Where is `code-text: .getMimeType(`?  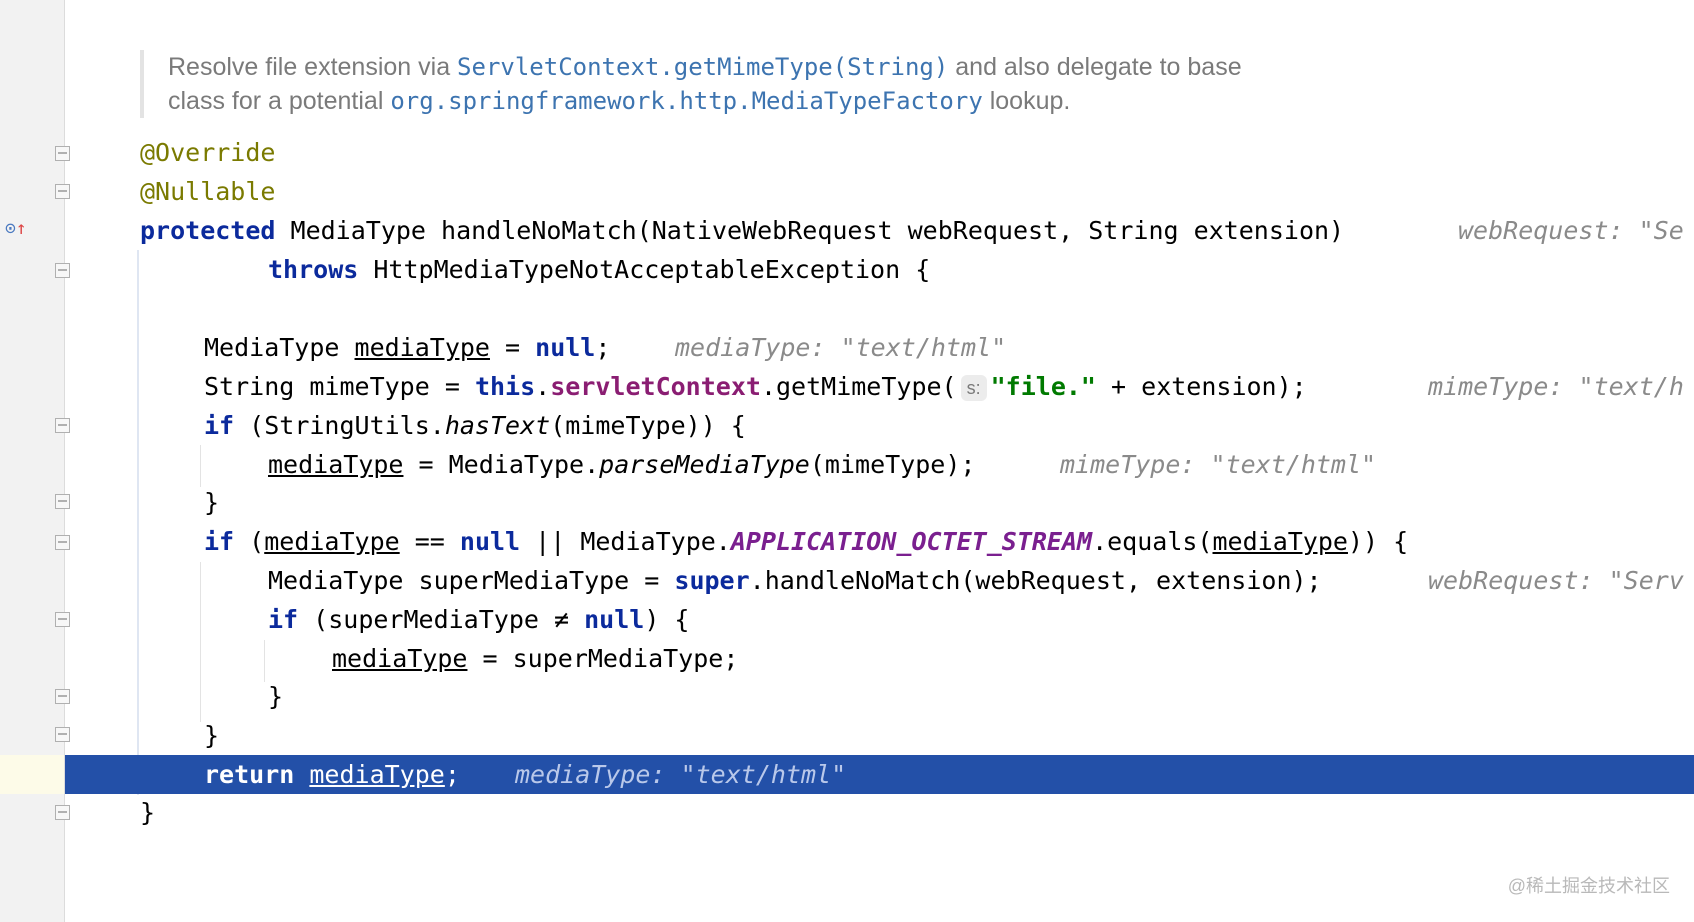 code-text: .getMimeType( is located at coordinates (858, 386).